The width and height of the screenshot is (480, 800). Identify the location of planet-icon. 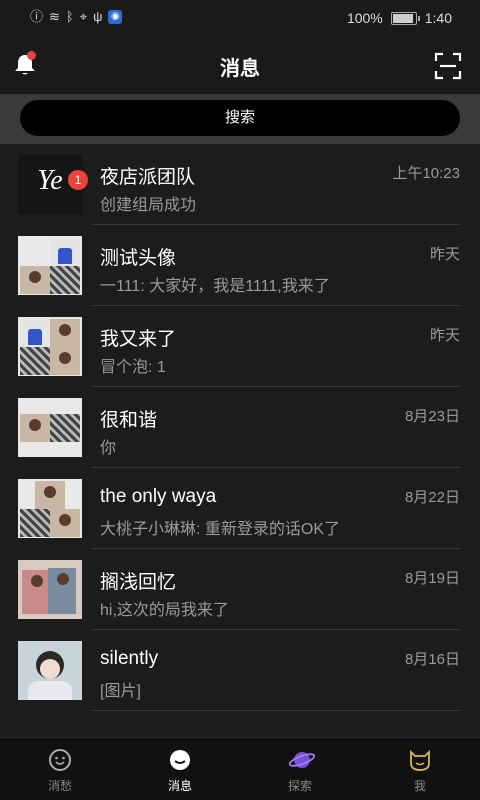
(302, 760).